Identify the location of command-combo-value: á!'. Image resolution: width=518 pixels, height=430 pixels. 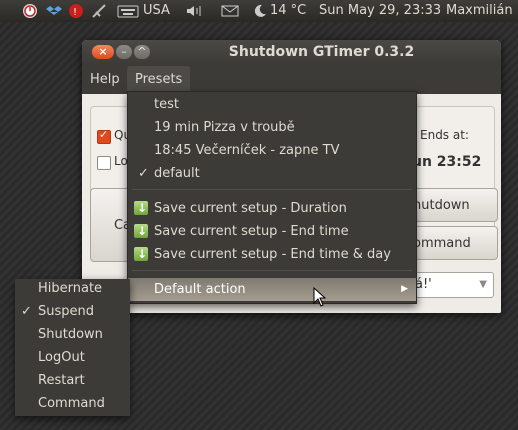
(423, 284).